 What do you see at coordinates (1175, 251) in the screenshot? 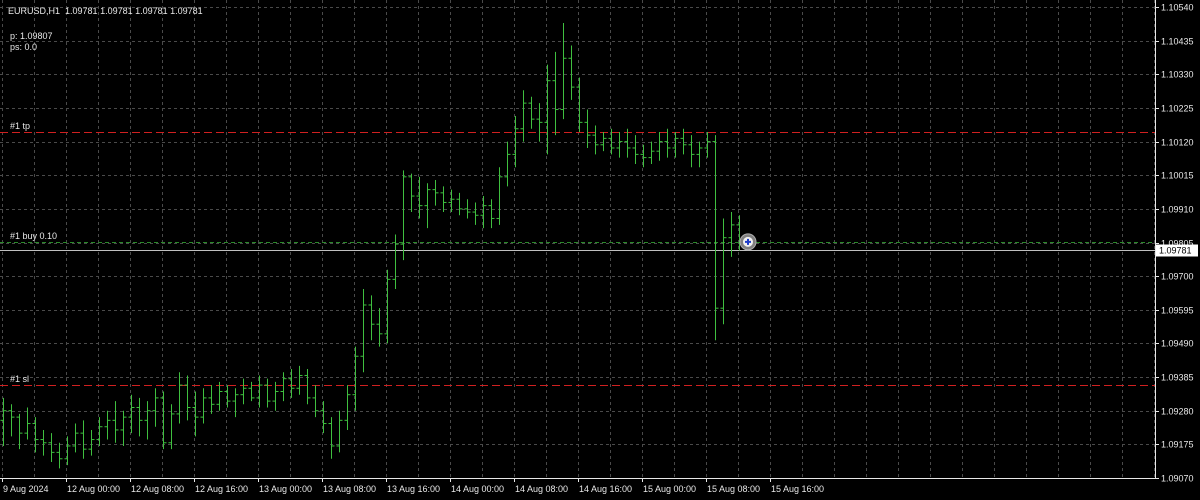
I see `current-price-label: 1.09781` at bounding box center [1175, 251].